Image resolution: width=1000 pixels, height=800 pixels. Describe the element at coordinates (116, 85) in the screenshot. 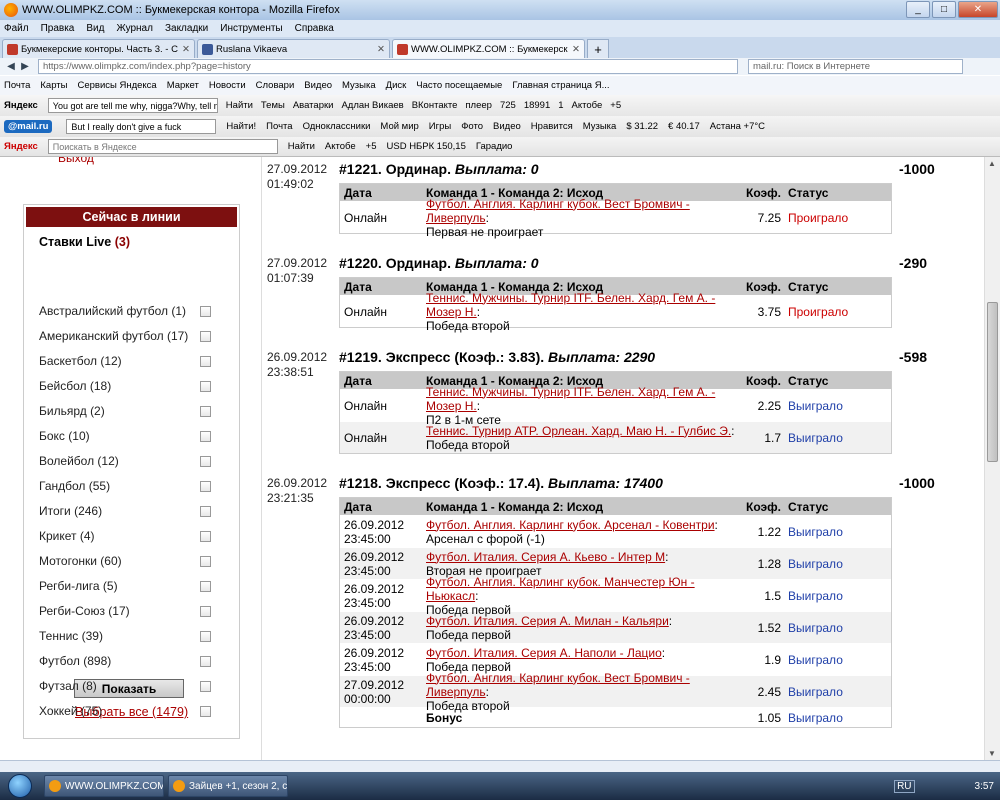

I see `bookmark-item-2: Сервисы Яндекса` at that location.